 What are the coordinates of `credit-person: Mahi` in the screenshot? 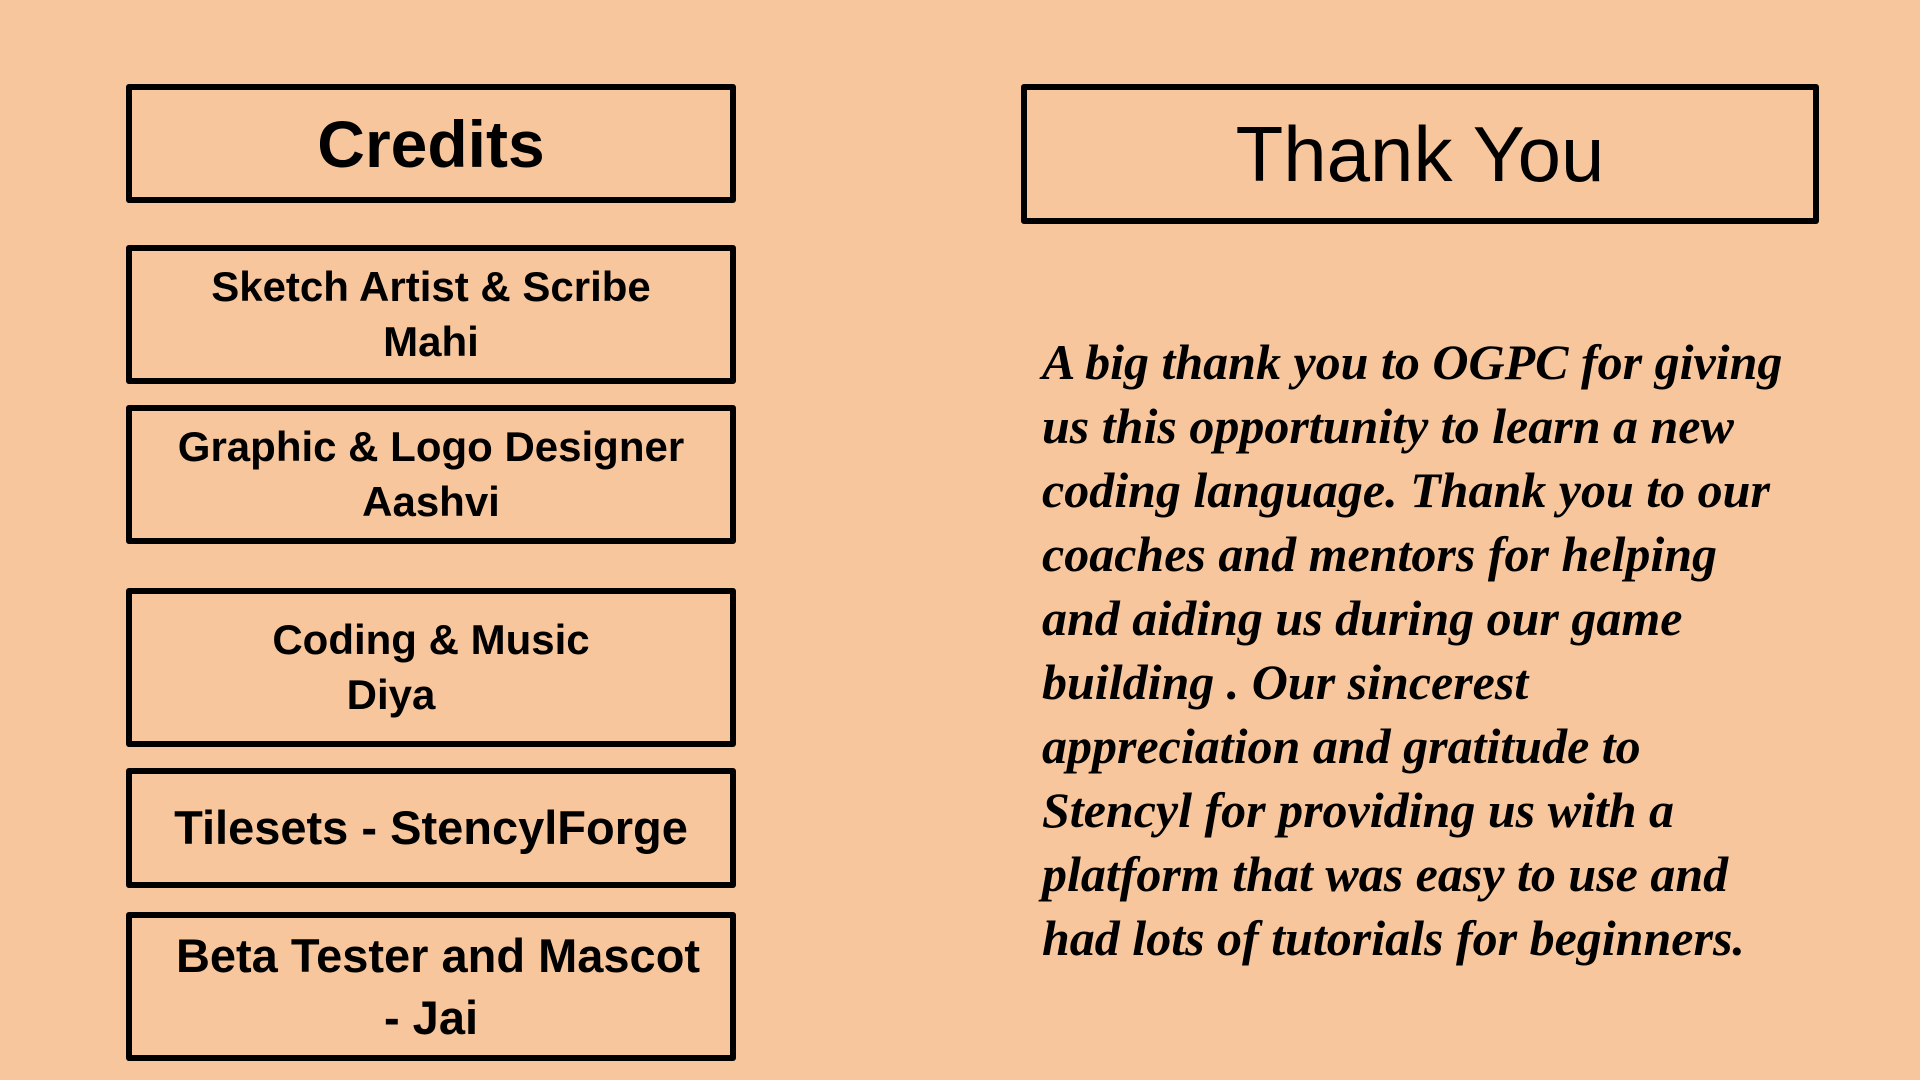 It's located at (431, 341).